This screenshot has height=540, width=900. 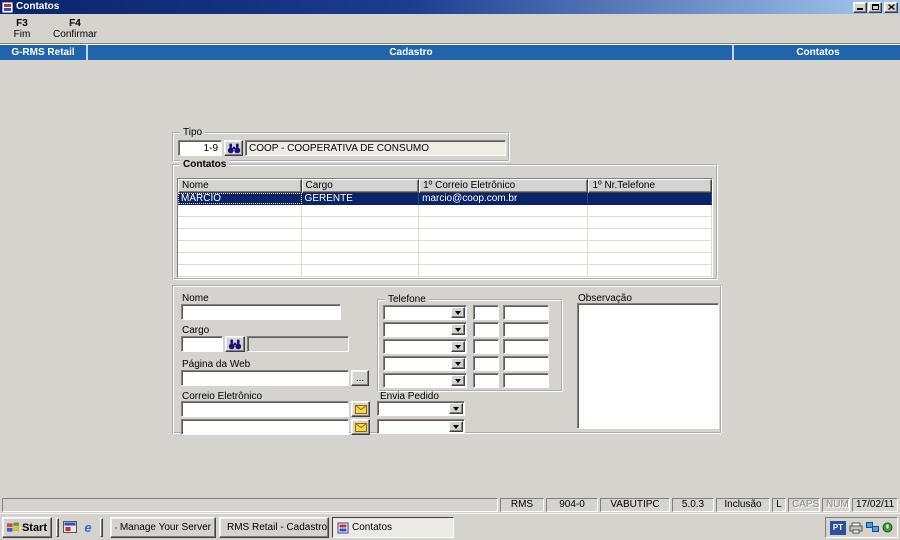 What do you see at coordinates (195, 298) in the screenshot?
I see `nome-label: Nome` at bounding box center [195, 298].